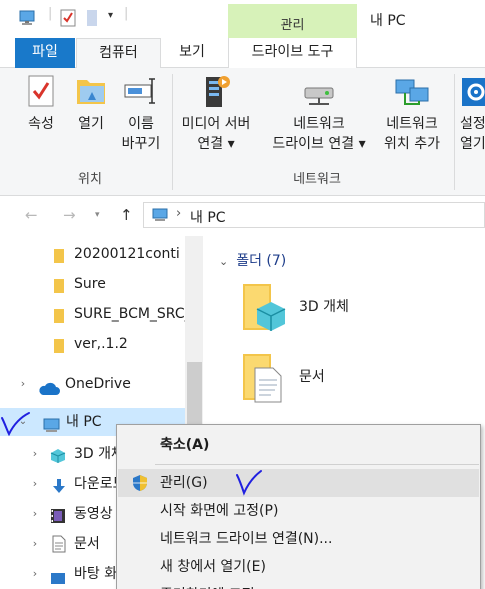 Image resolution: width=485 pixels, height=589 pixels. What do you see at coordinates (317, 179) in the screenshot?
I see `network-group-label: 네트워크` at bounding box center [317, 179].